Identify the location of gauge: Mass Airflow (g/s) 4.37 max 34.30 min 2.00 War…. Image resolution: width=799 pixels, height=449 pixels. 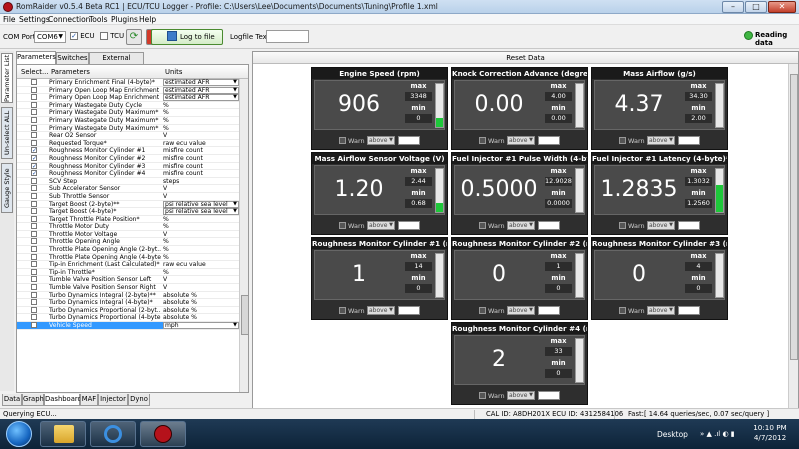
(659, 108).